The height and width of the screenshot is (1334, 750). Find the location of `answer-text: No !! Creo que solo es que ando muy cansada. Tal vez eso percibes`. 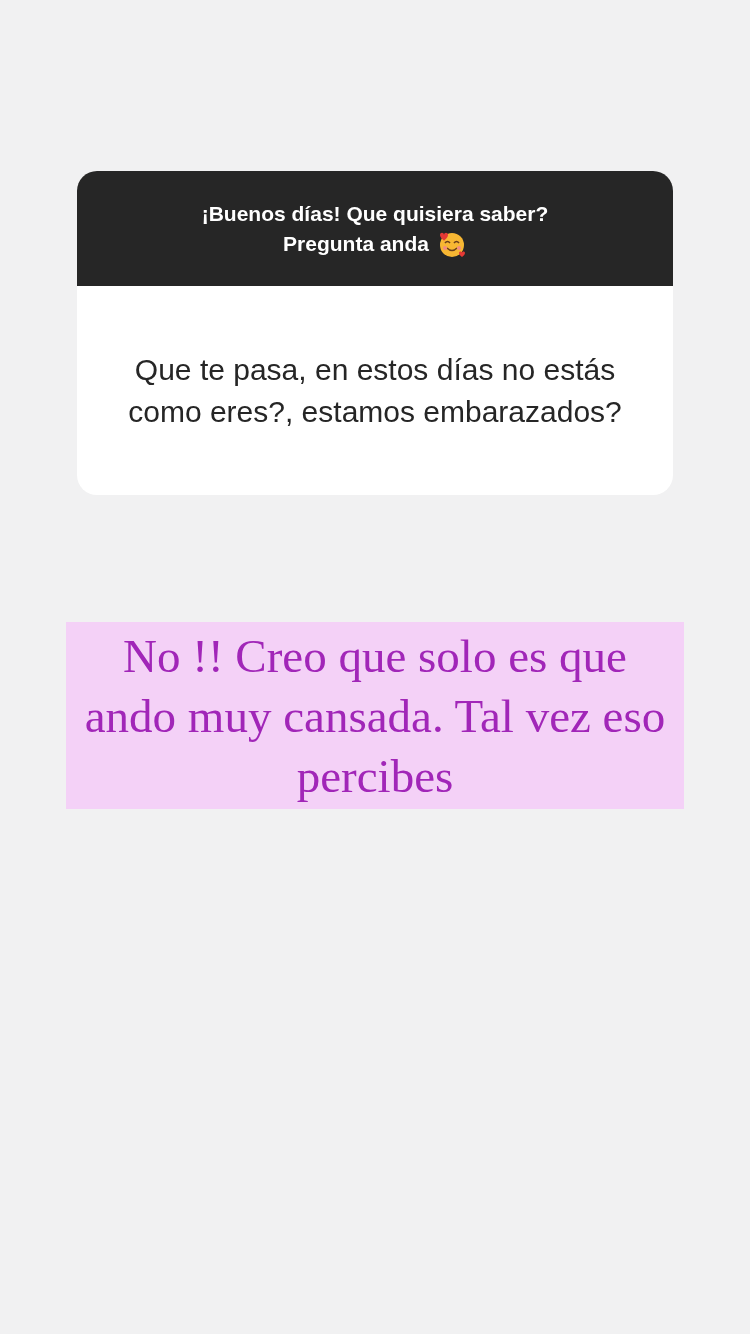

answer-text: No !! Creo que solo es que ando muy cansada. Tal vez eso percibes is located at coordinates (375, 716).